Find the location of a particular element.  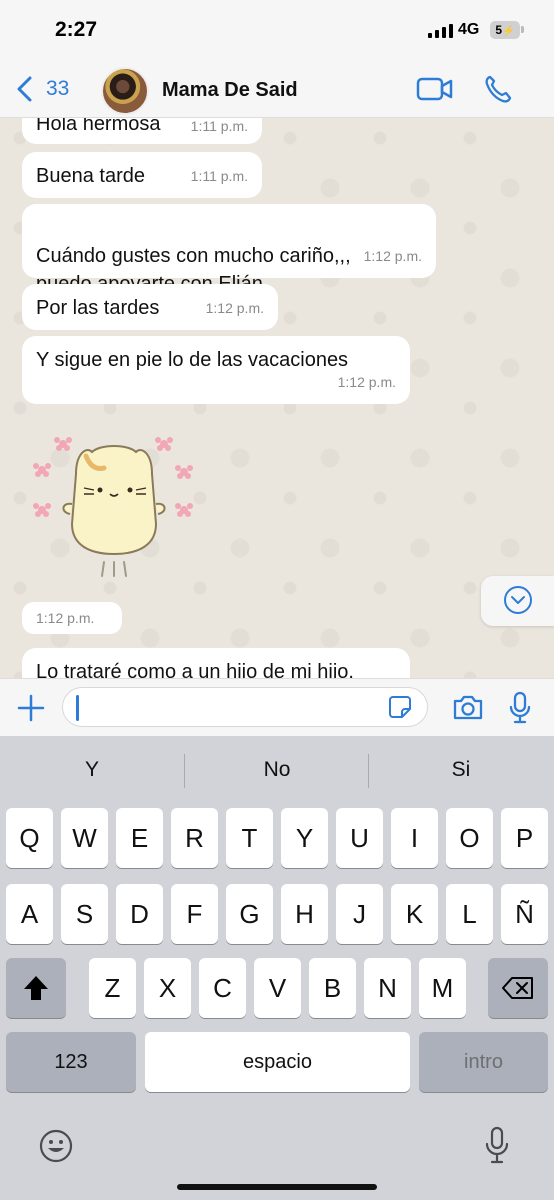

avatar is located at coordinates (125, 91).